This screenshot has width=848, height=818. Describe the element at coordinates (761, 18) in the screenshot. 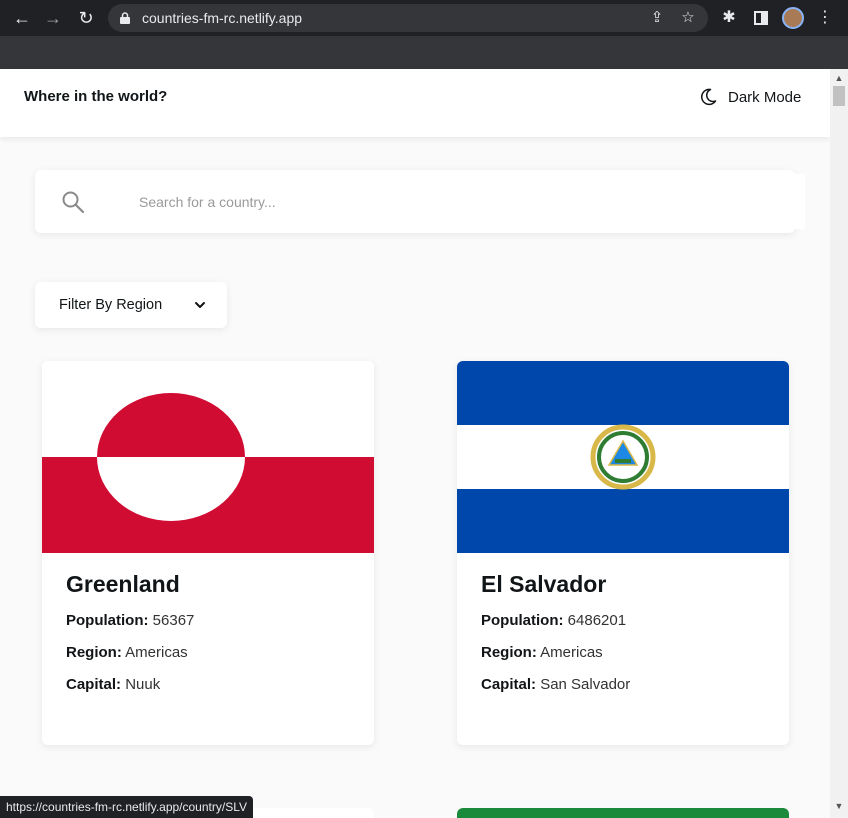

I see `side-panel-icon` at that location.